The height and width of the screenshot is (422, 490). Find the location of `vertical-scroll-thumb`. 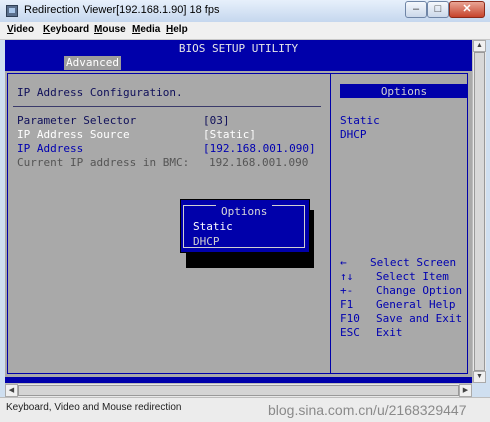

vertical-scroll-thumb is located at coordinates (479, 211).